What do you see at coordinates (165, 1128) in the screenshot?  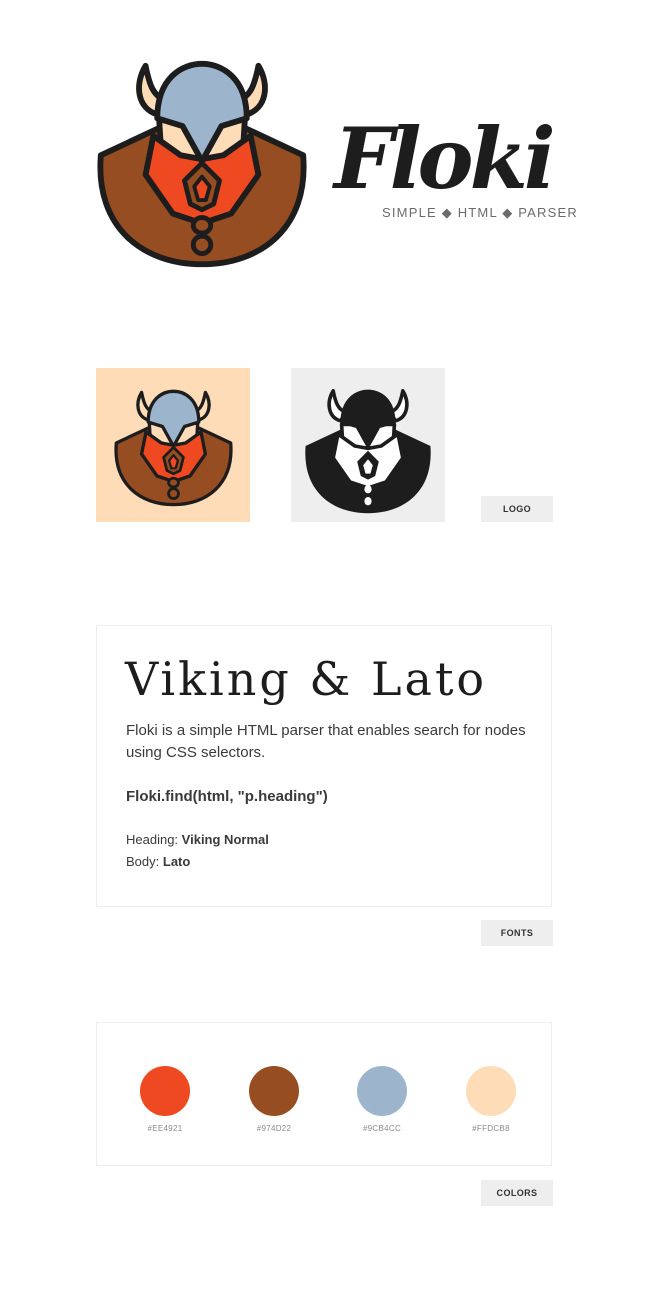 I see `swatch-label-orange: #EE4921` at bounding box center [165, 1128].